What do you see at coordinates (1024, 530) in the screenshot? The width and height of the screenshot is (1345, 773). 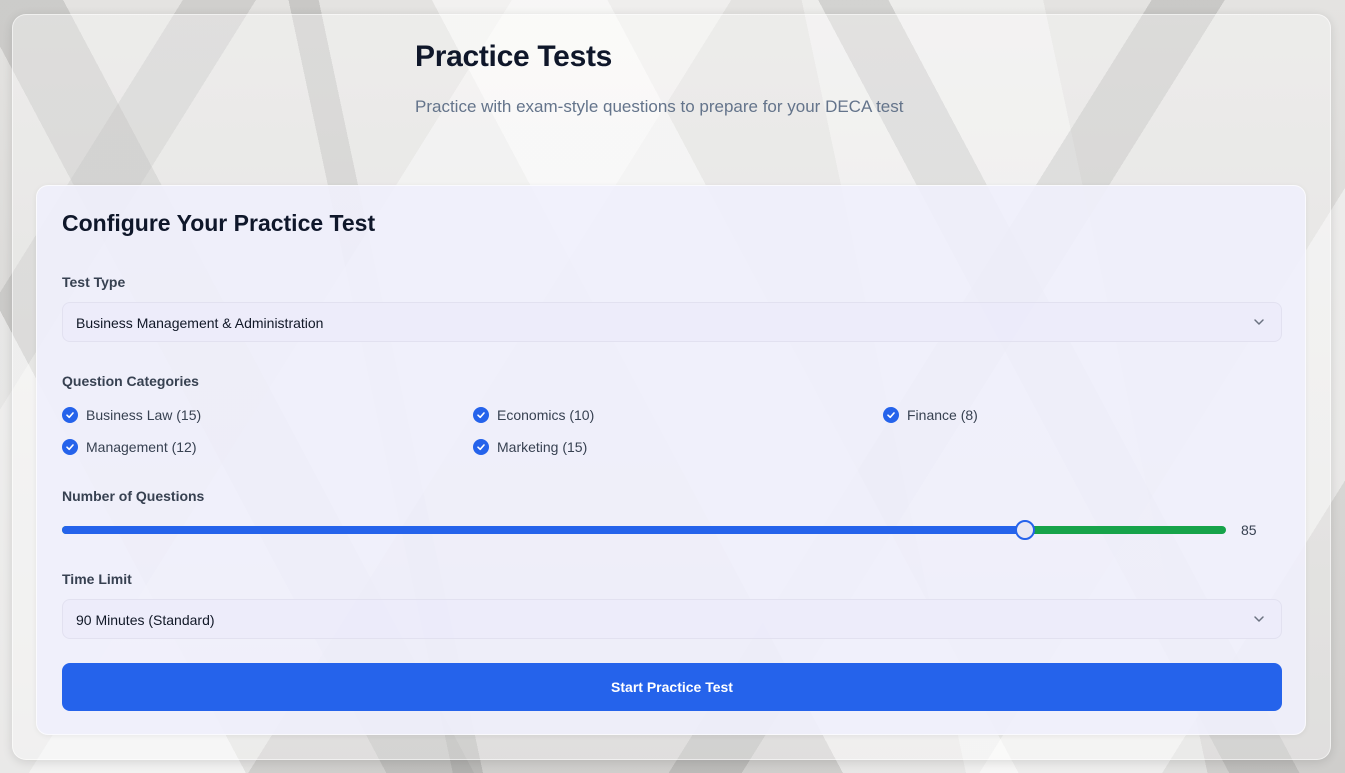 I see `slider-thumb` at bounding box center [1024, 530].